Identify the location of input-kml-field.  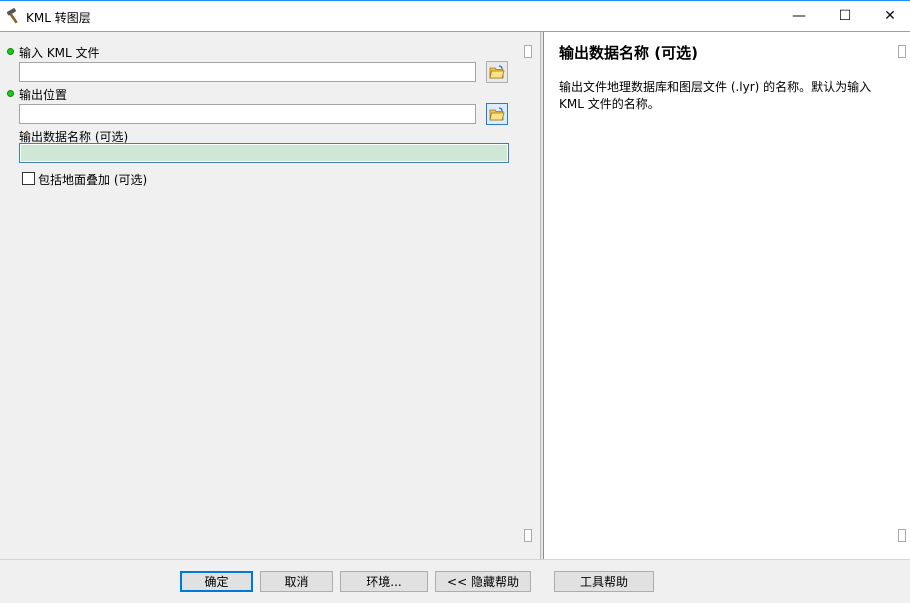
(247, 72).